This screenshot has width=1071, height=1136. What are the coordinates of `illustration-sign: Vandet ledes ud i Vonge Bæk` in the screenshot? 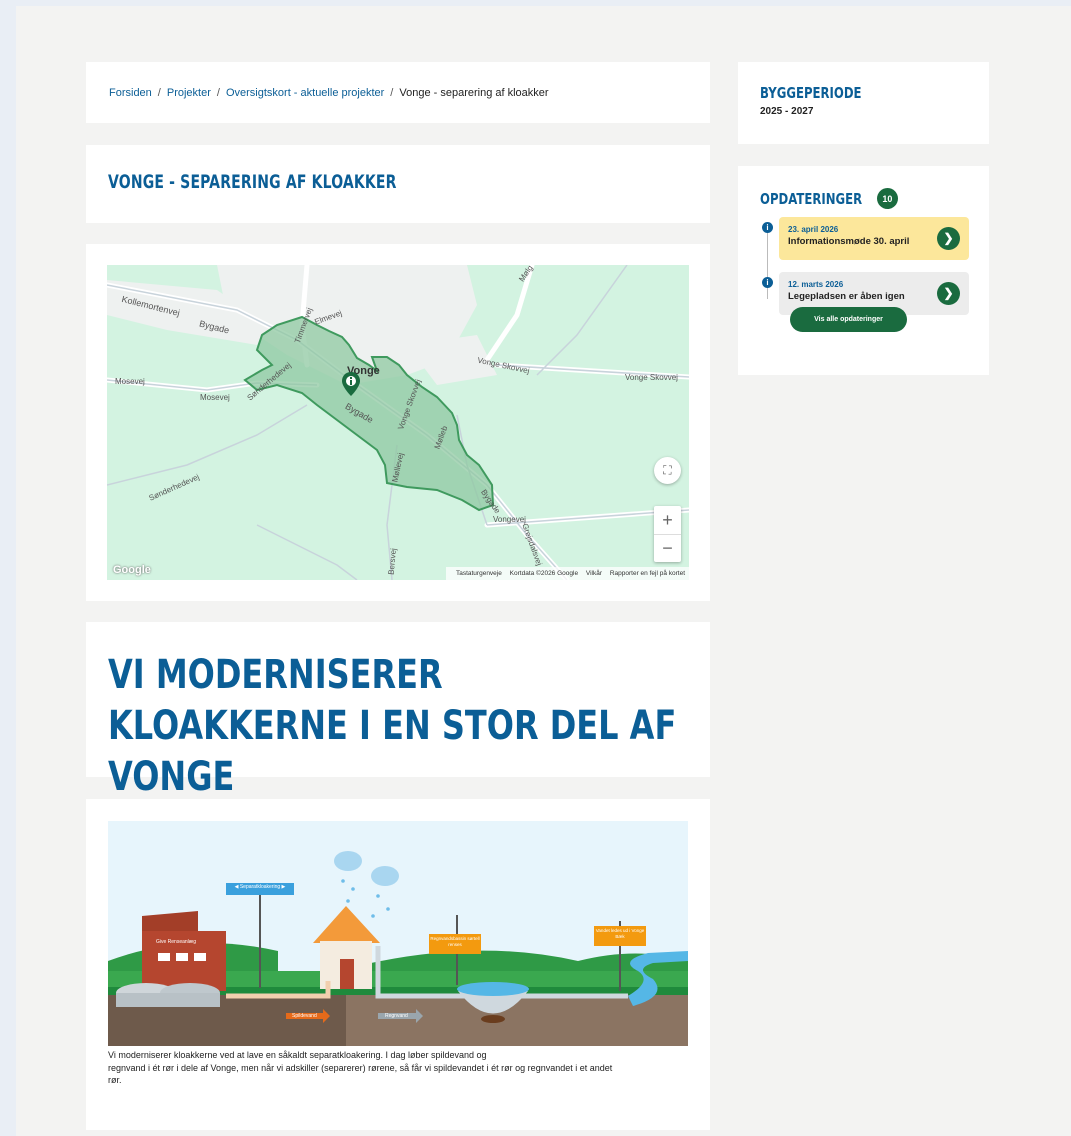 It's located at (620, 933).